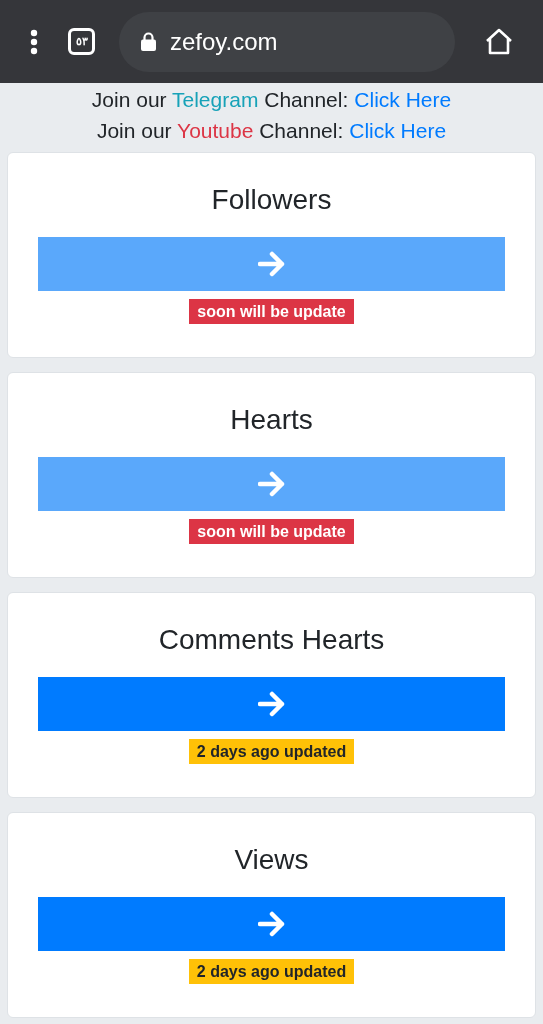 The image size is (543, 1024). I want to click on tab-count: ٥٣, so click(81, 41).